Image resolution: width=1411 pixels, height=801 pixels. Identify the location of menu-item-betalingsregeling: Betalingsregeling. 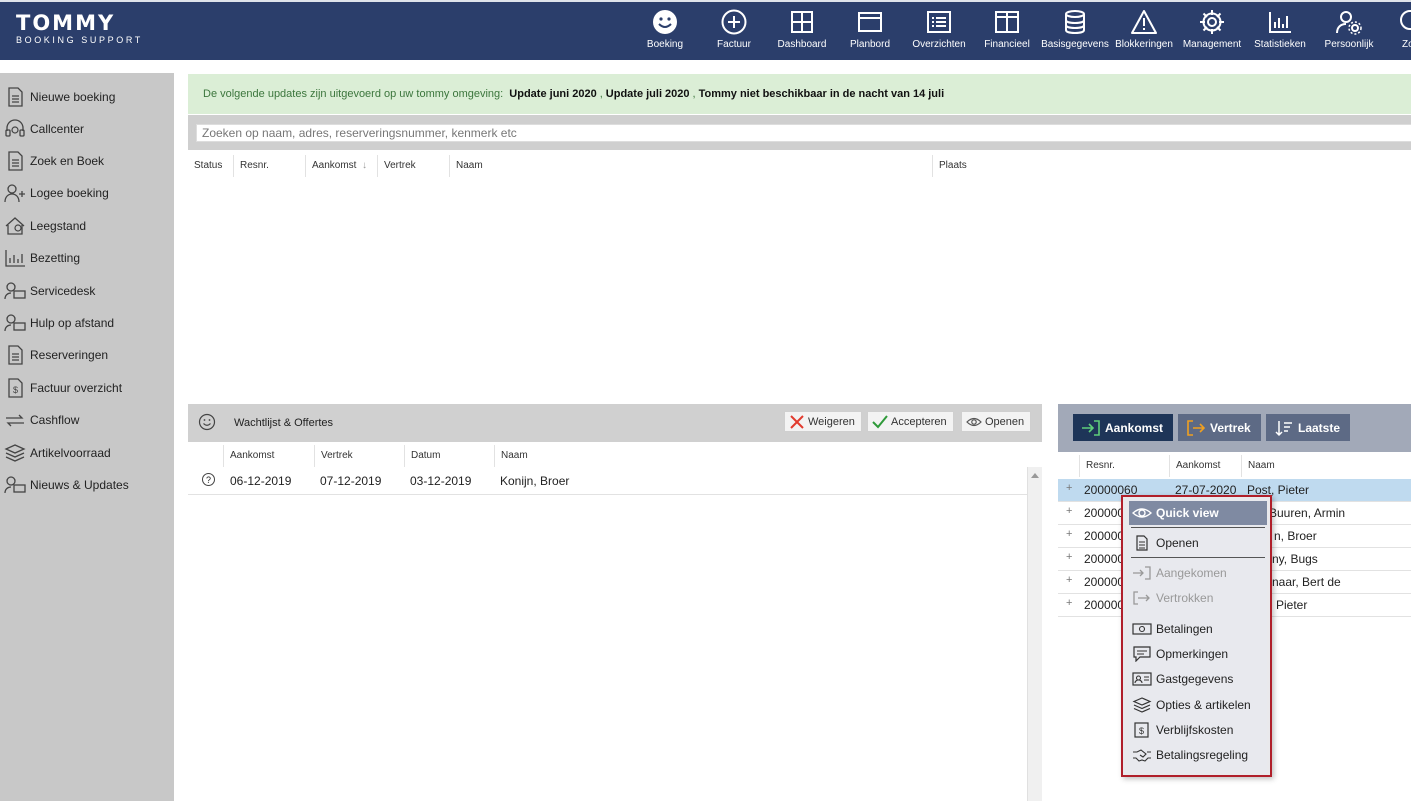
(1198, 755).